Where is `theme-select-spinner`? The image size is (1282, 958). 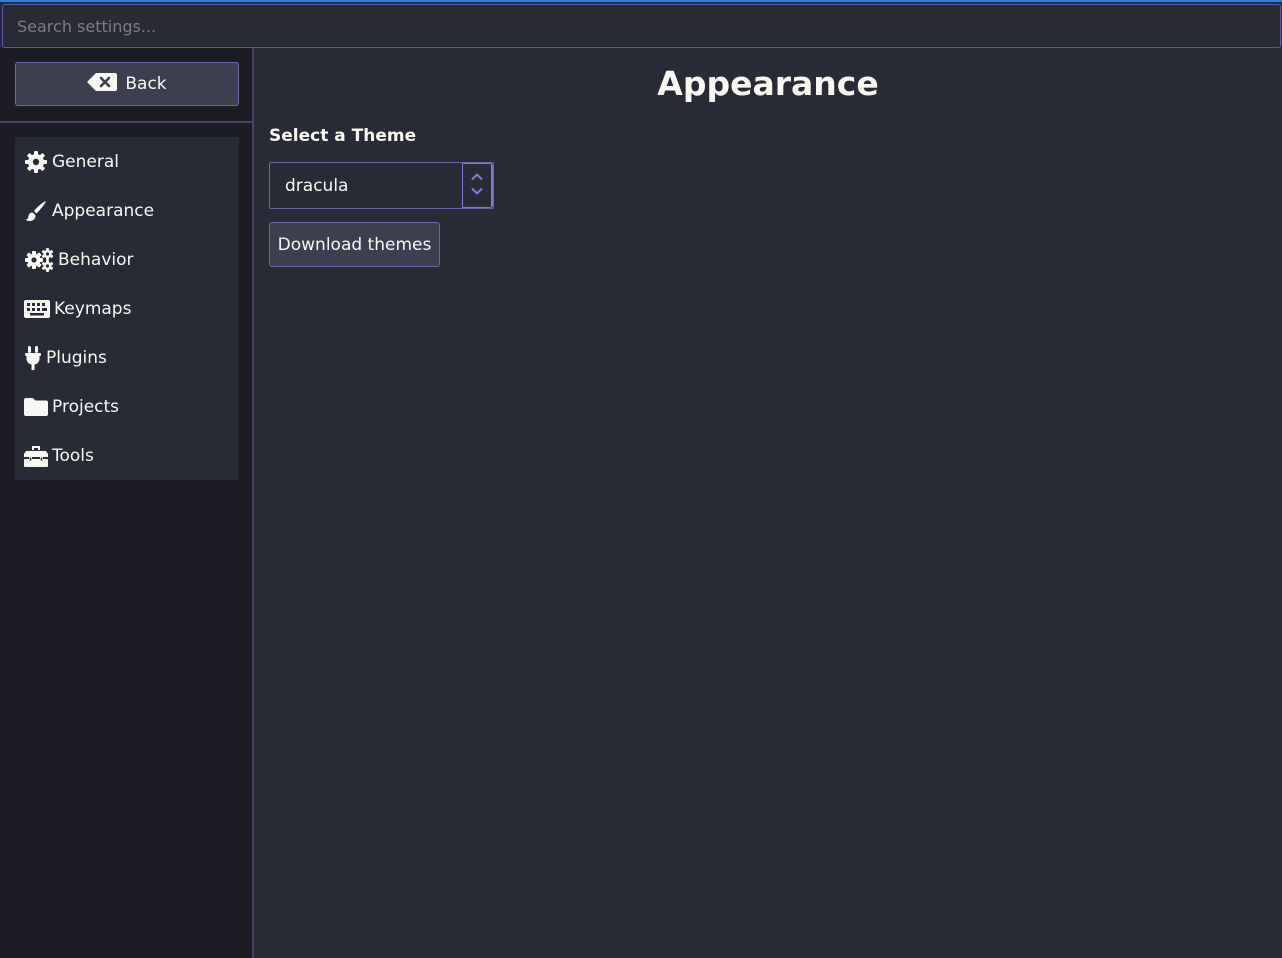
theme-select-spinner is located at coordinates (477, 185).